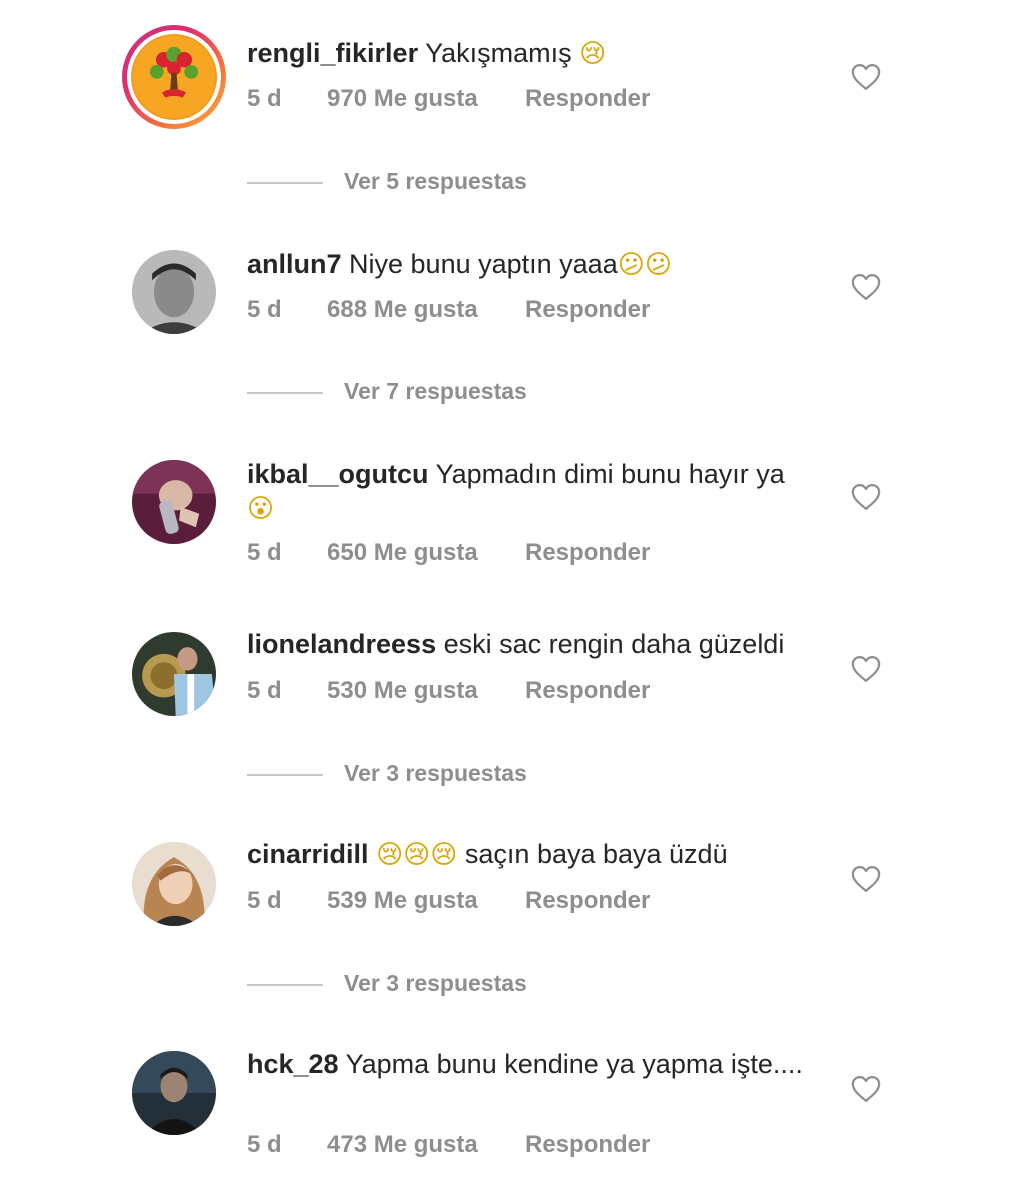  Describe the element at coordinates (435, 181) in the screenshot. I see `view-replies-label: Ver 5 respuestas` at that location.